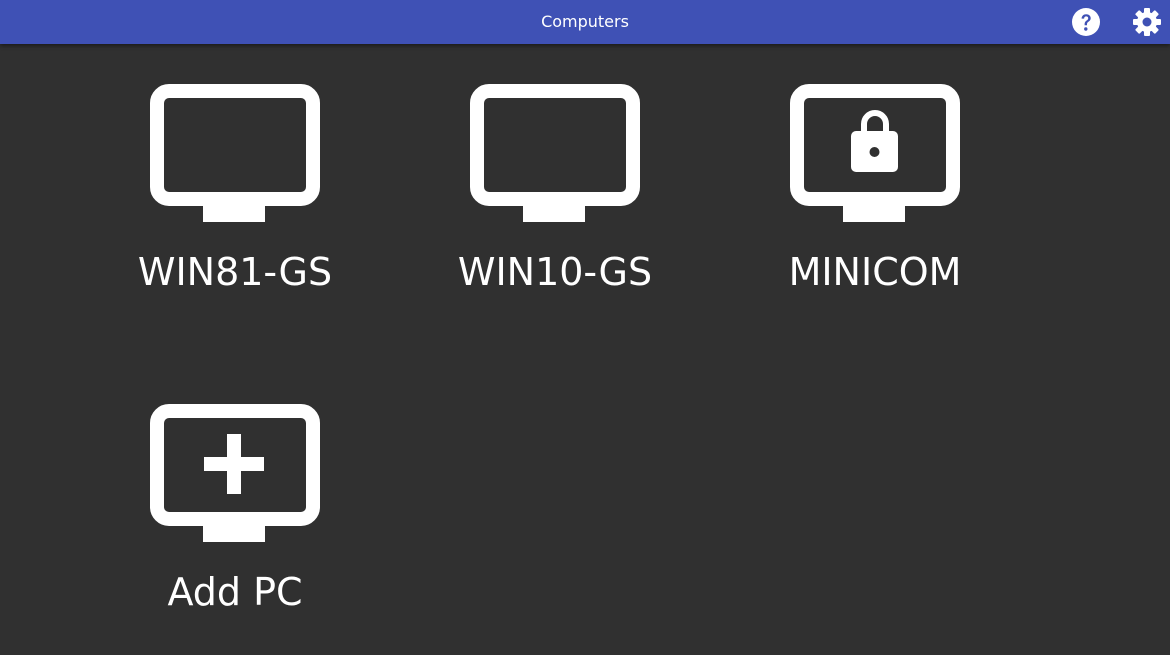 The width and height of the screenshot is (1170, 655). What do you see at coordinates (235, 592) in the screenshot?
I see `add-pc-label: Add PC` at bounding box center [235, 592].